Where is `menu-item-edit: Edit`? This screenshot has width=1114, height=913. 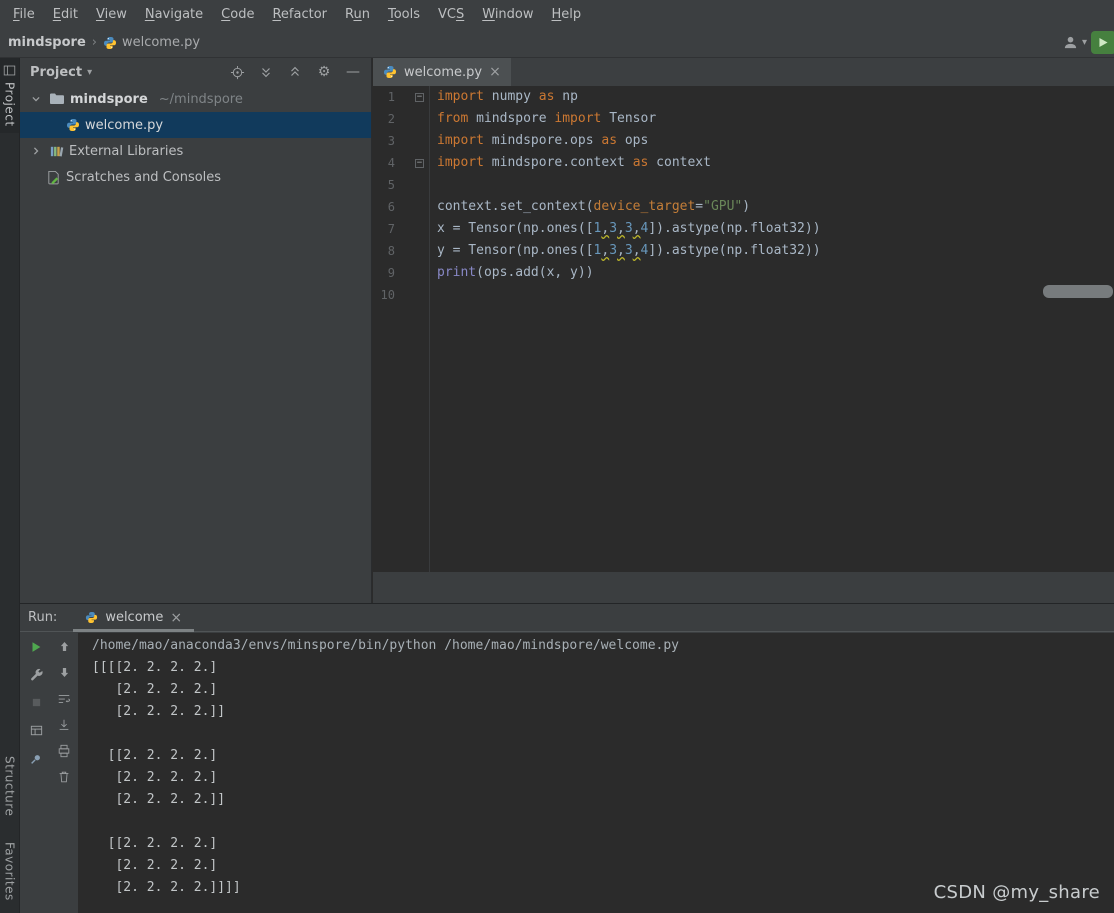 menu-item-edit: Edit is located at coordinates (65, 14).